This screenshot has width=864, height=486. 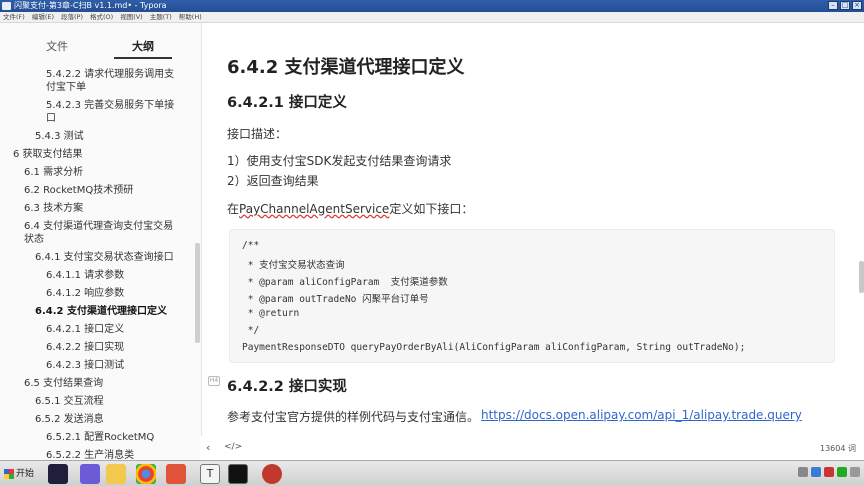 I want to click on chrome-icon, so click(x=146, y=474).